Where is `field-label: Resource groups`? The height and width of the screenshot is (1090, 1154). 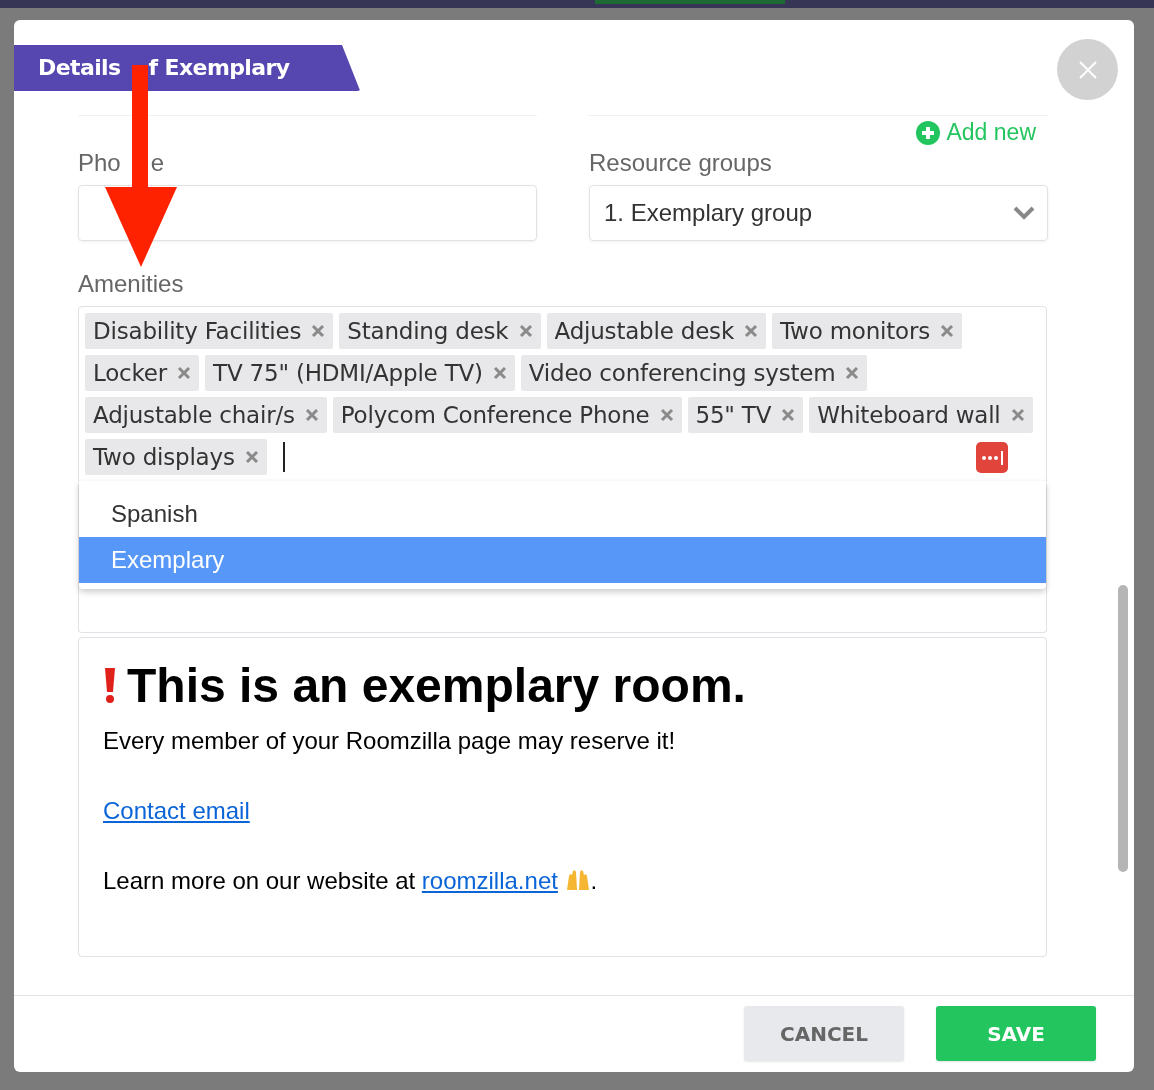
field-label: Resource groups is located at coordinates (680, 162).